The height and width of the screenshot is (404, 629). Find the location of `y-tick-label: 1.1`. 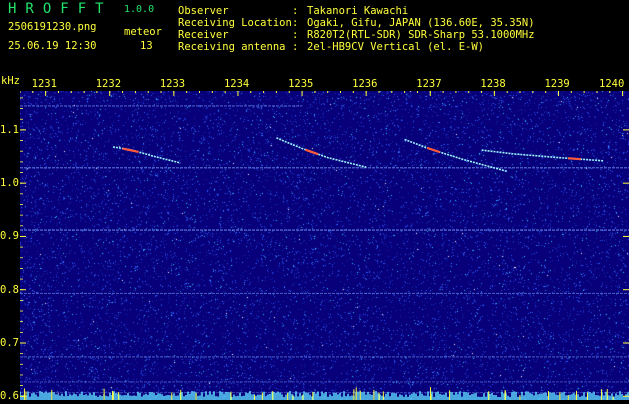

y-tick-label: 1.1 is located at coordinates (9, 129).